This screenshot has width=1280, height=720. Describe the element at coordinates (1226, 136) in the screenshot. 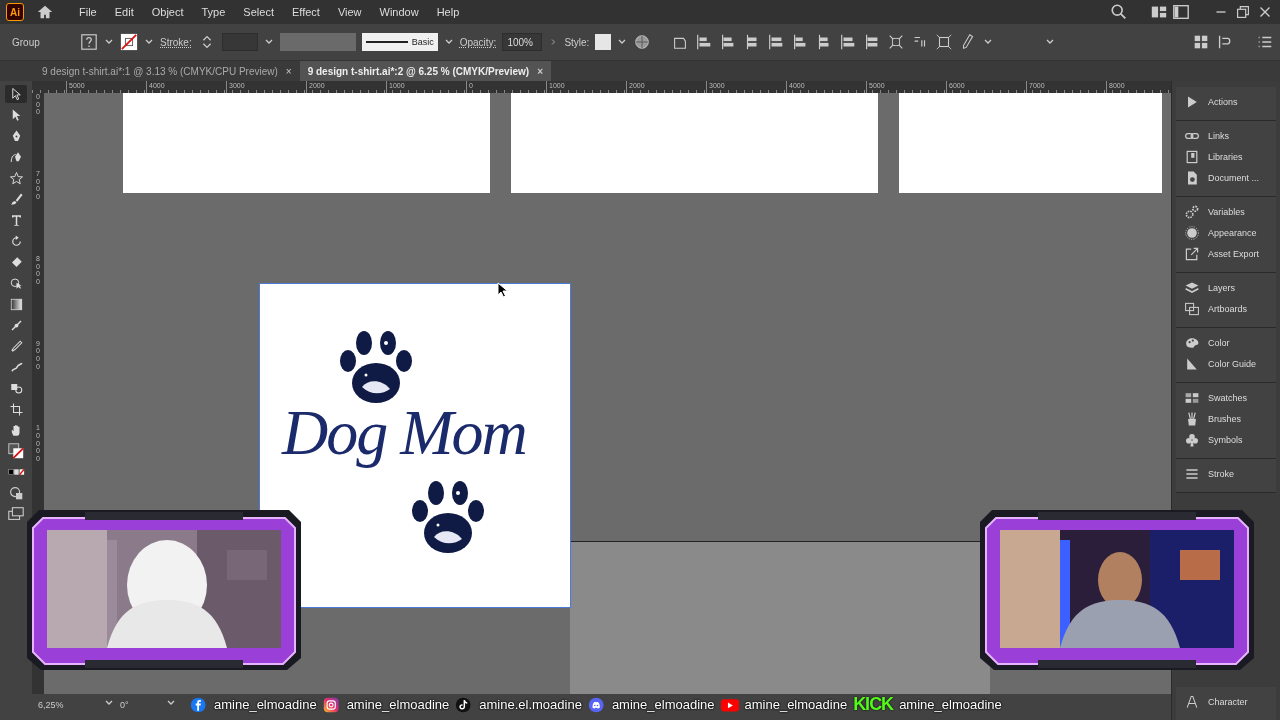

I see `panel-item: Links` at that location.